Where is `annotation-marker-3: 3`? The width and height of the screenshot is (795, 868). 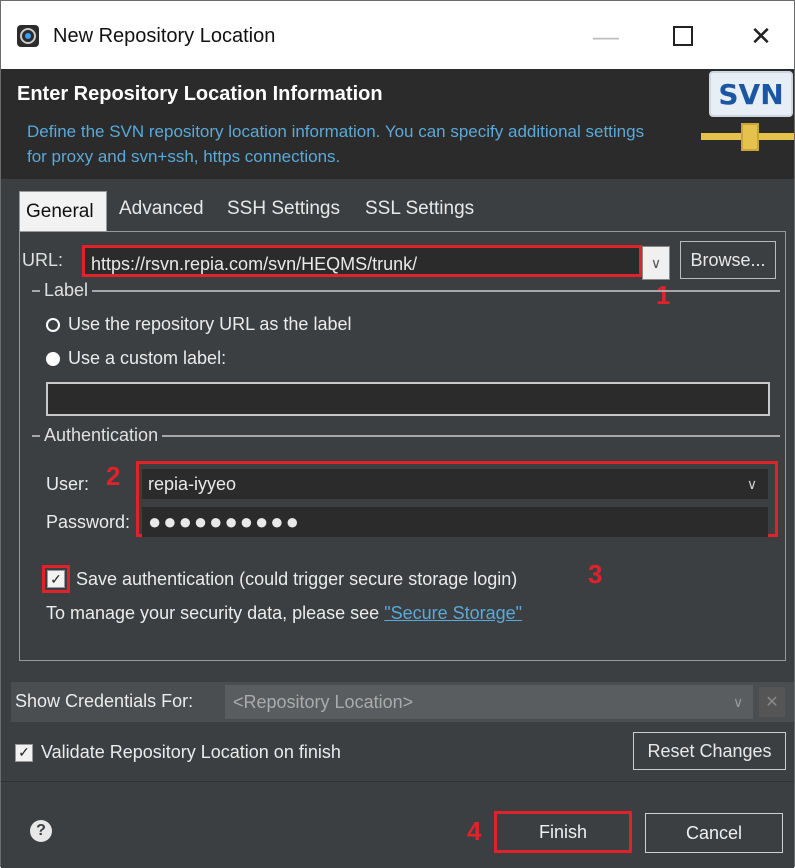 annotation-marker-3: 3 is located at coordinates (595, 574).